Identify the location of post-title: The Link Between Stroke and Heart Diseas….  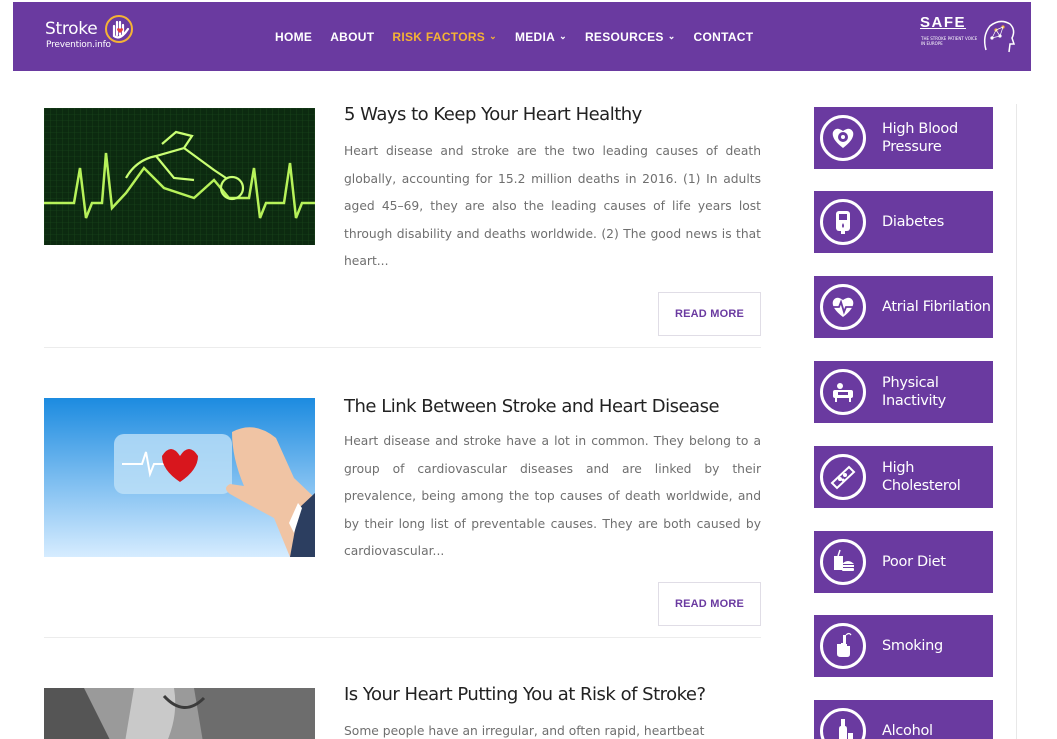
(532, 406).